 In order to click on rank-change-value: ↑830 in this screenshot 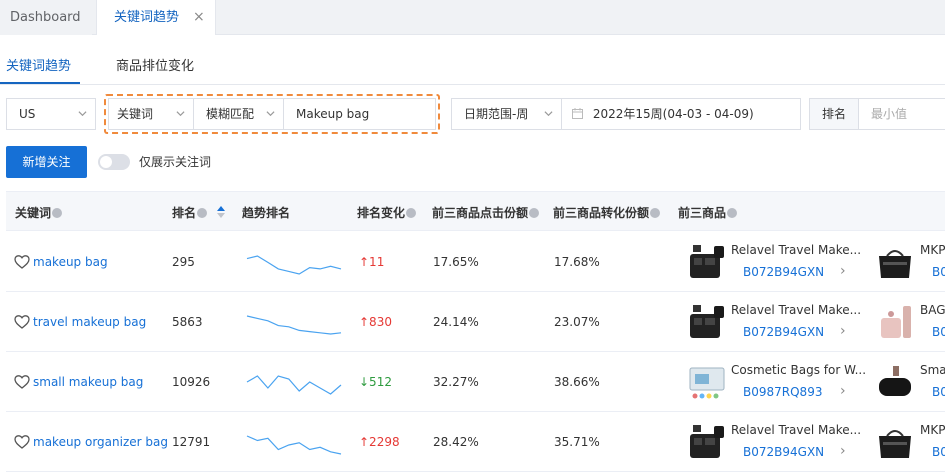, I will do `click(375, 322)`.